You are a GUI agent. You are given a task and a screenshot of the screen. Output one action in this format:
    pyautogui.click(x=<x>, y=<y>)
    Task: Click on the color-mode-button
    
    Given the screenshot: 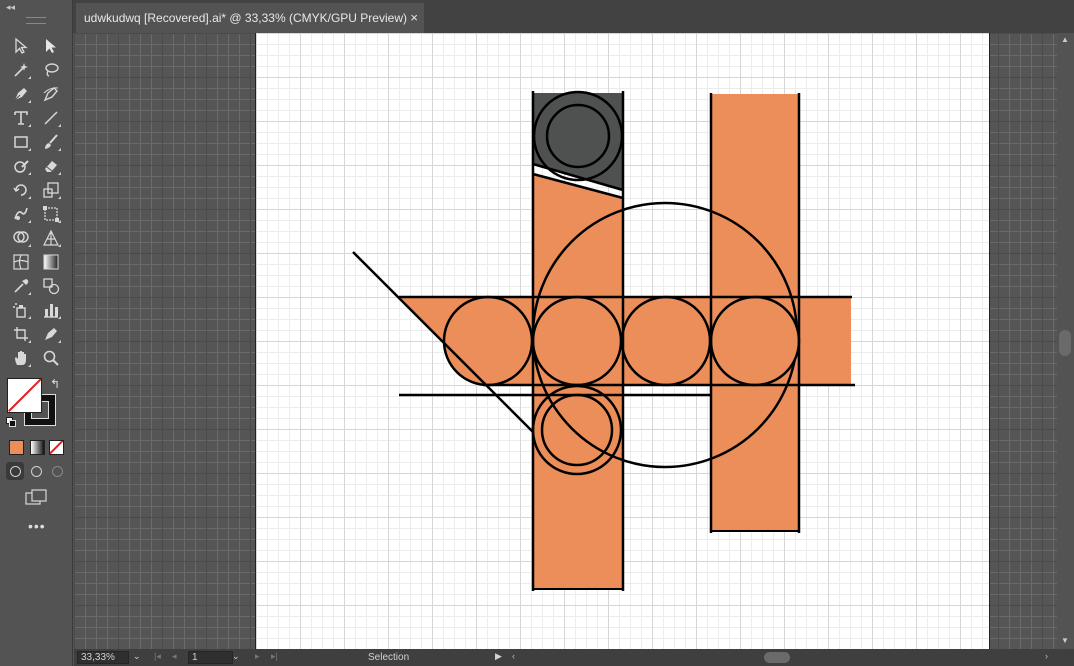 What is the action you would take?
    pyautogui.click(x=16, y=447)
    